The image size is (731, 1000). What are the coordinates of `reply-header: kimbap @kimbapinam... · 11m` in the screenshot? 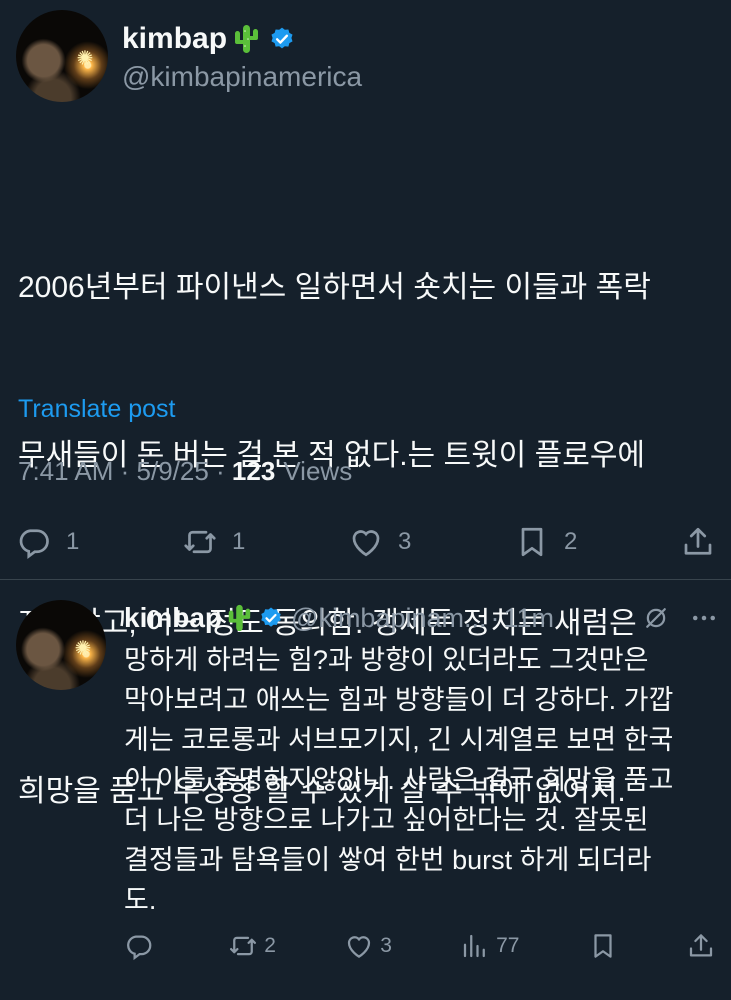 It's located at (421, 618).